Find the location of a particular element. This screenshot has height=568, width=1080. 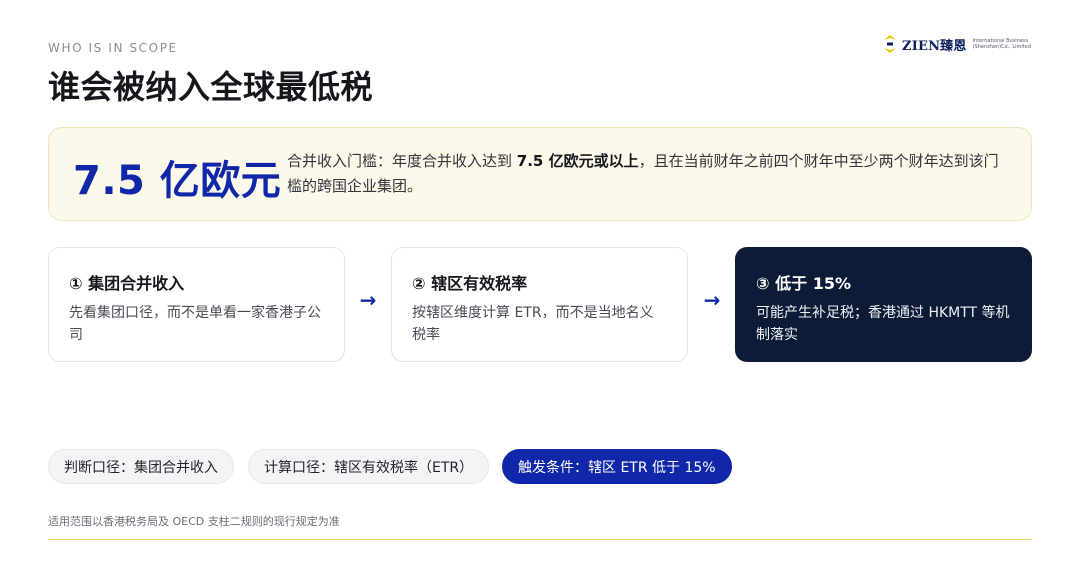

footnote: 适用范围以香港税务局及 OECD 支柱二规则的现行规定为准 is located at coordinates (194, 521).